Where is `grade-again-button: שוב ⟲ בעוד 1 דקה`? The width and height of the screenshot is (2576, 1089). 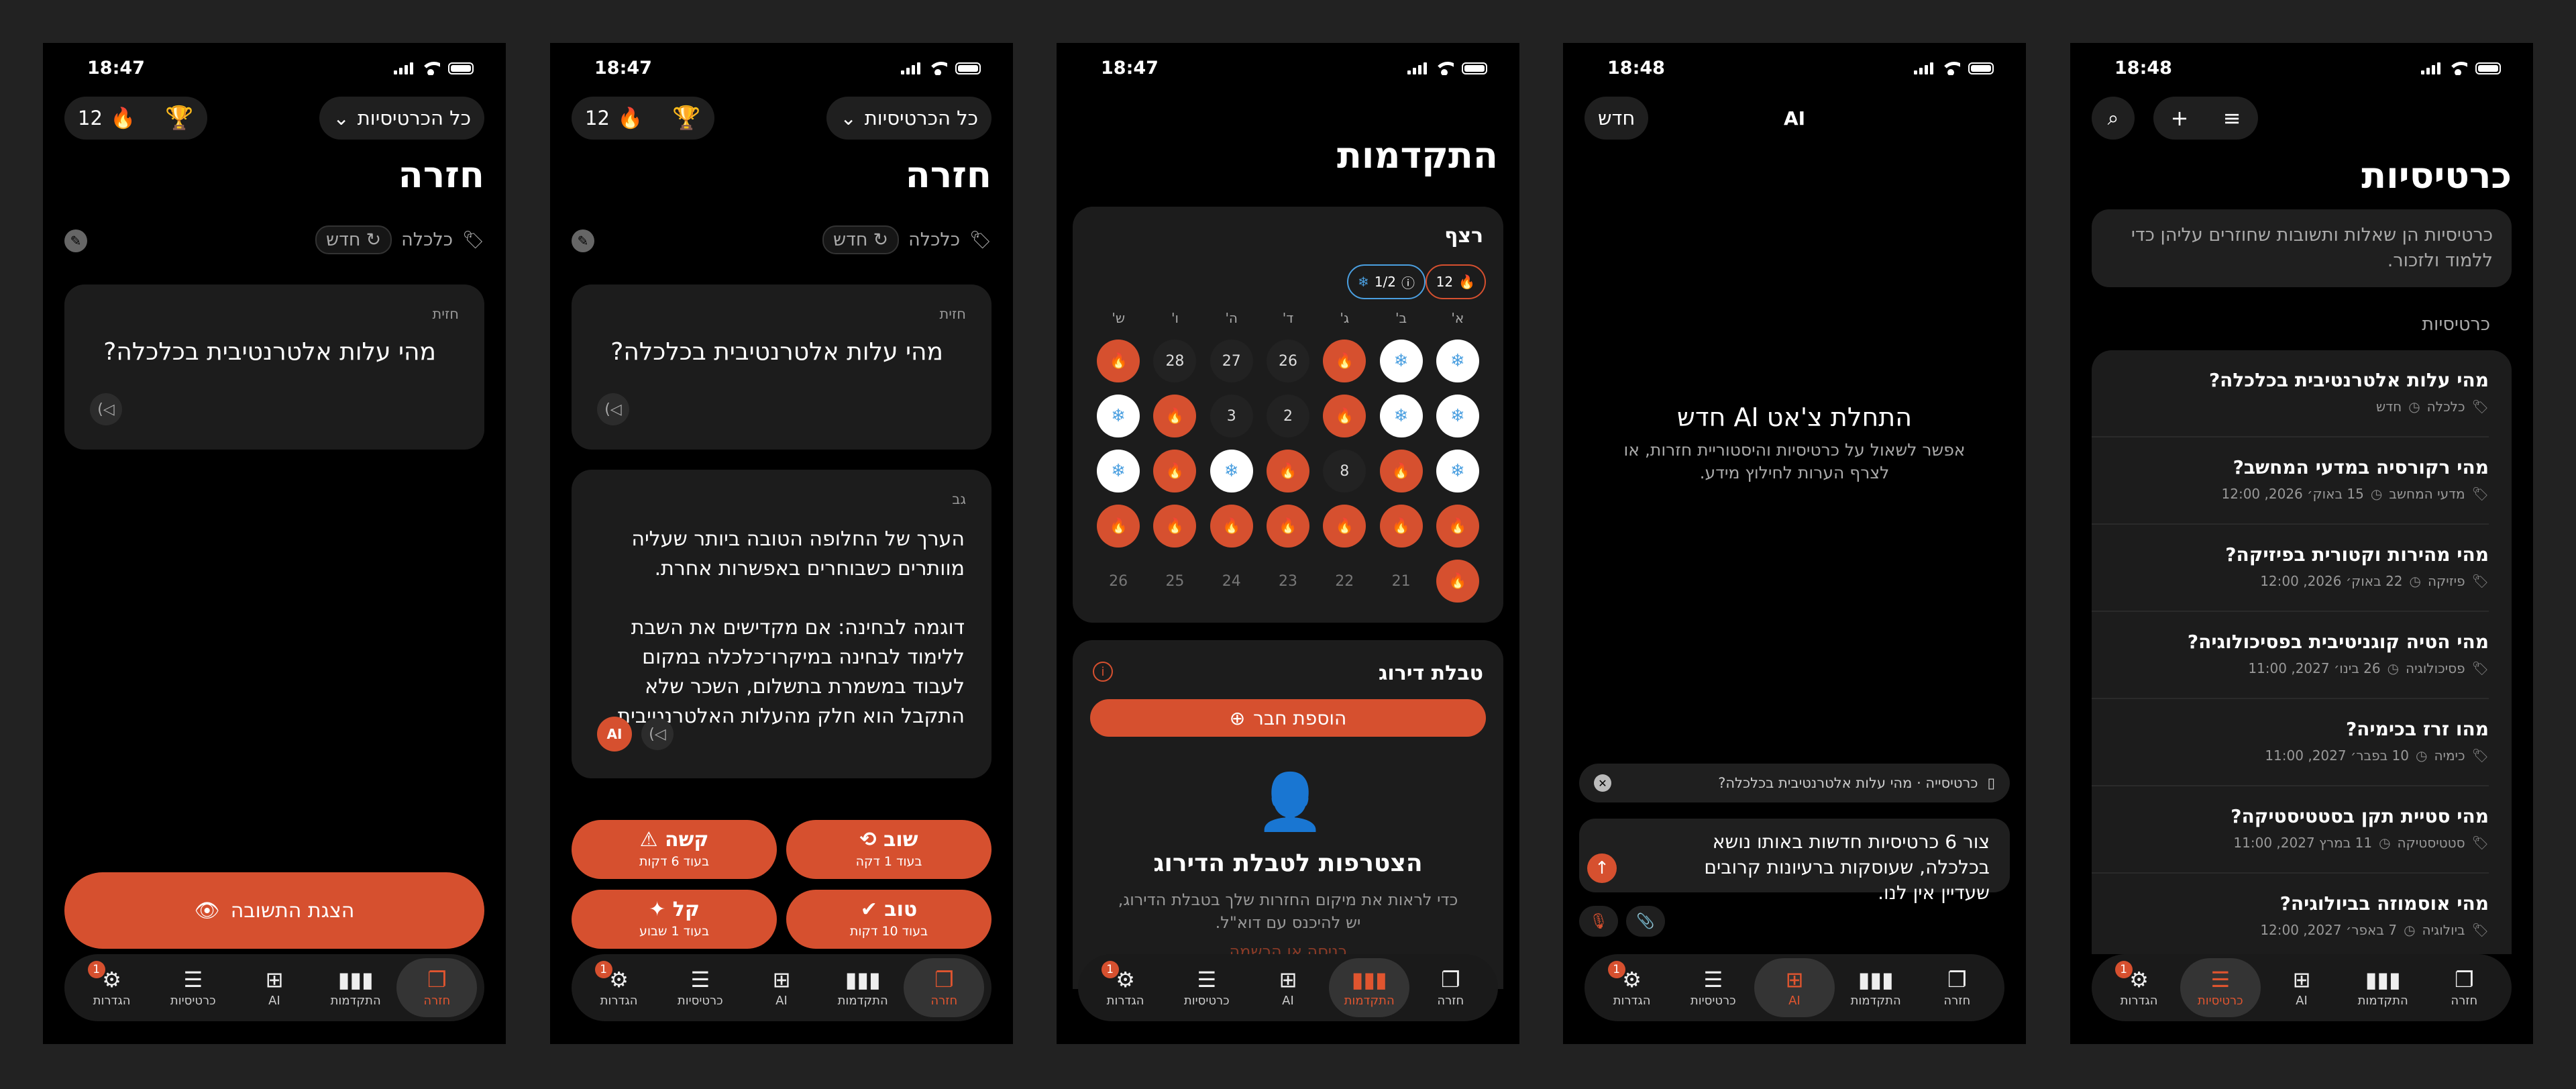 grade-again-button: שוב ⟲ בעוד 1 דקה is located at coordinates (888, 850).